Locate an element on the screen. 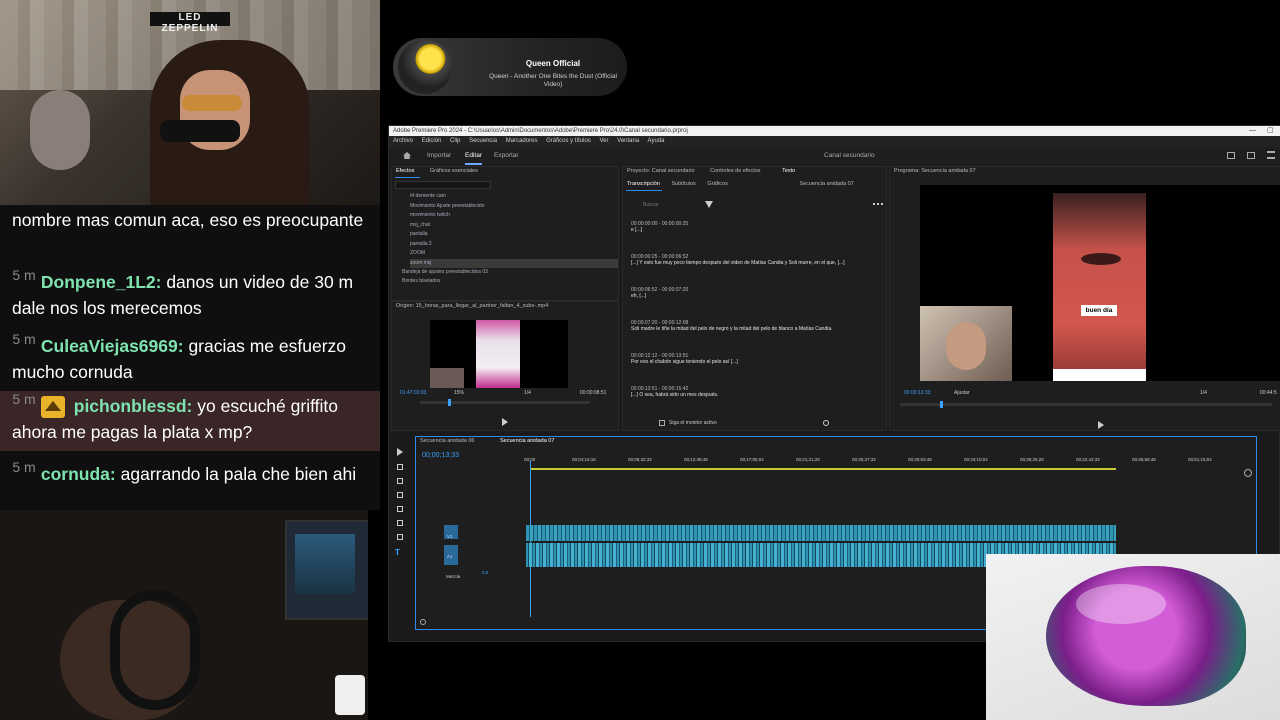 This screenshot has height=720, width=1280. transcript-search-input: Buscar is located at coordinates (666, 205).